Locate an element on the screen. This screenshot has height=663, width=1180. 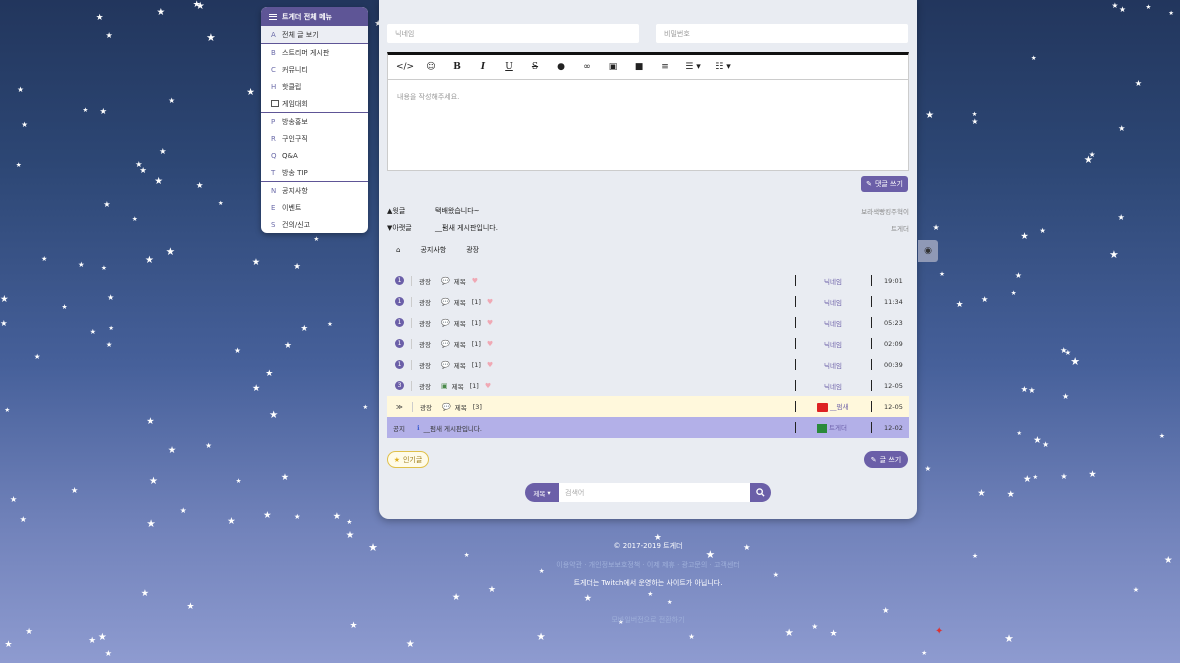
side-menu-label: 스트리머 게시판 is located at coordinates (306, 52).